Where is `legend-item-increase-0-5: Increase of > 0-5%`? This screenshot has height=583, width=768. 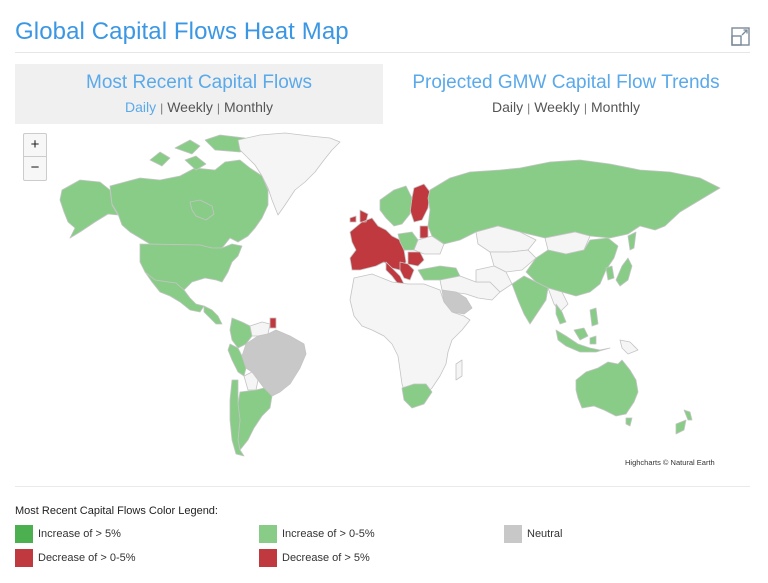
legend-item-increase-0-5: Increase of > 0-5% is located at coordinates (317, 534).